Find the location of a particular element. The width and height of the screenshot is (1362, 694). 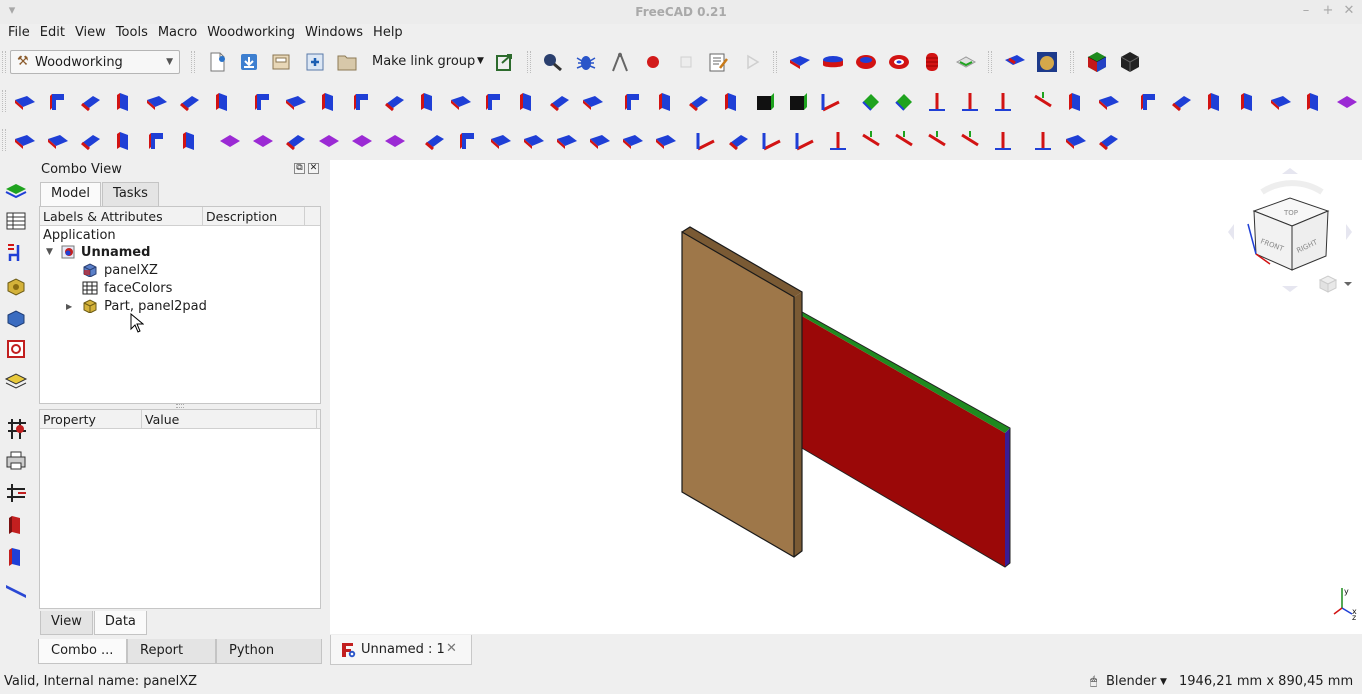

blue-board-icon is located at coordinates (16, 589).